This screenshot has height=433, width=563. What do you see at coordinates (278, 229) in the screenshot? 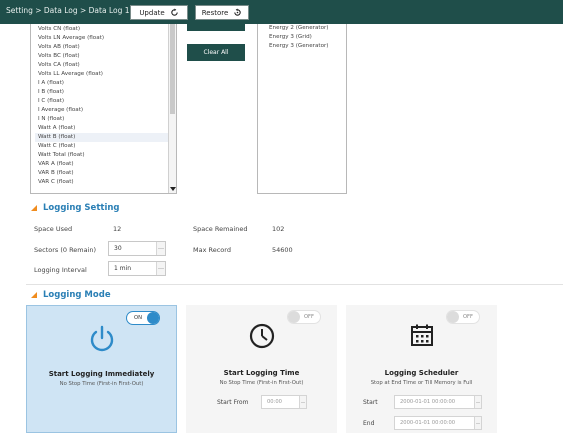
I see `space-remained-value: 102` at bounding box center [278, 229].